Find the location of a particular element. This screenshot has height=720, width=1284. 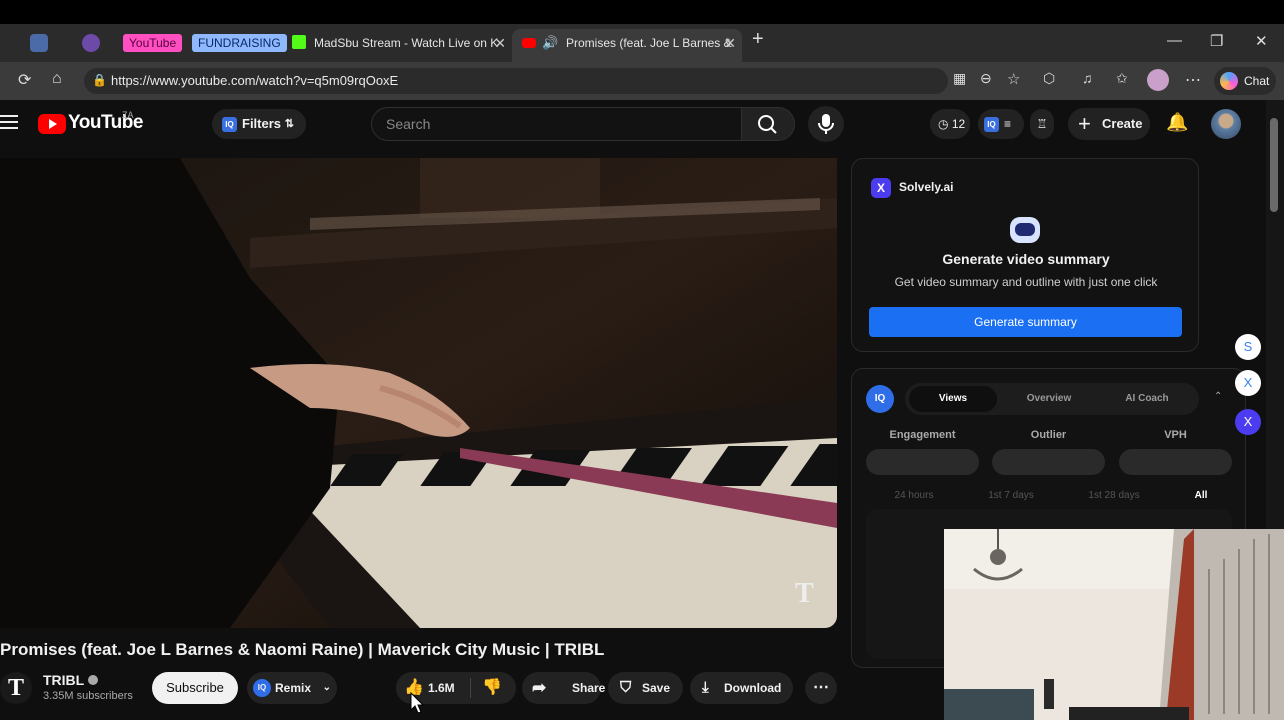

divider is located at coordinates (470, 688).